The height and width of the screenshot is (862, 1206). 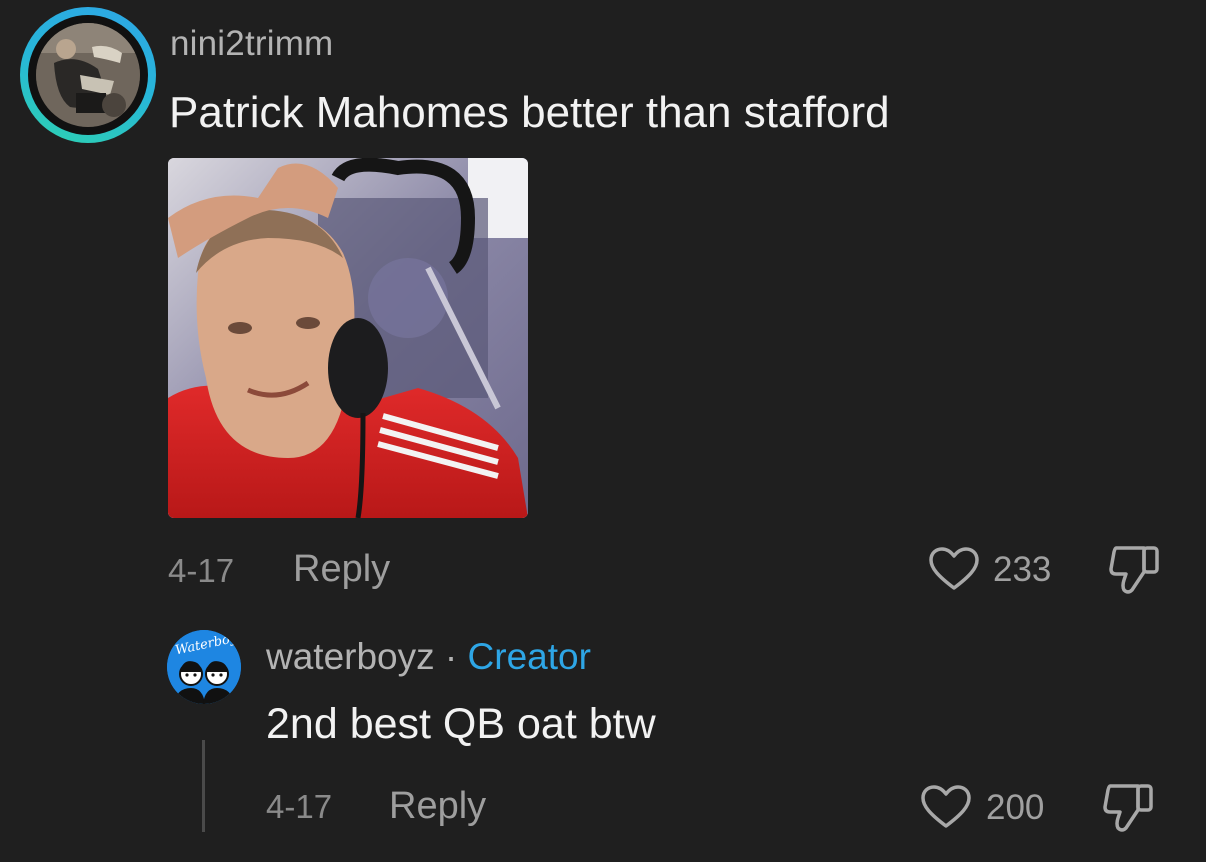 I want to click on reply-dislike-button, so click(x=1129, y=810).